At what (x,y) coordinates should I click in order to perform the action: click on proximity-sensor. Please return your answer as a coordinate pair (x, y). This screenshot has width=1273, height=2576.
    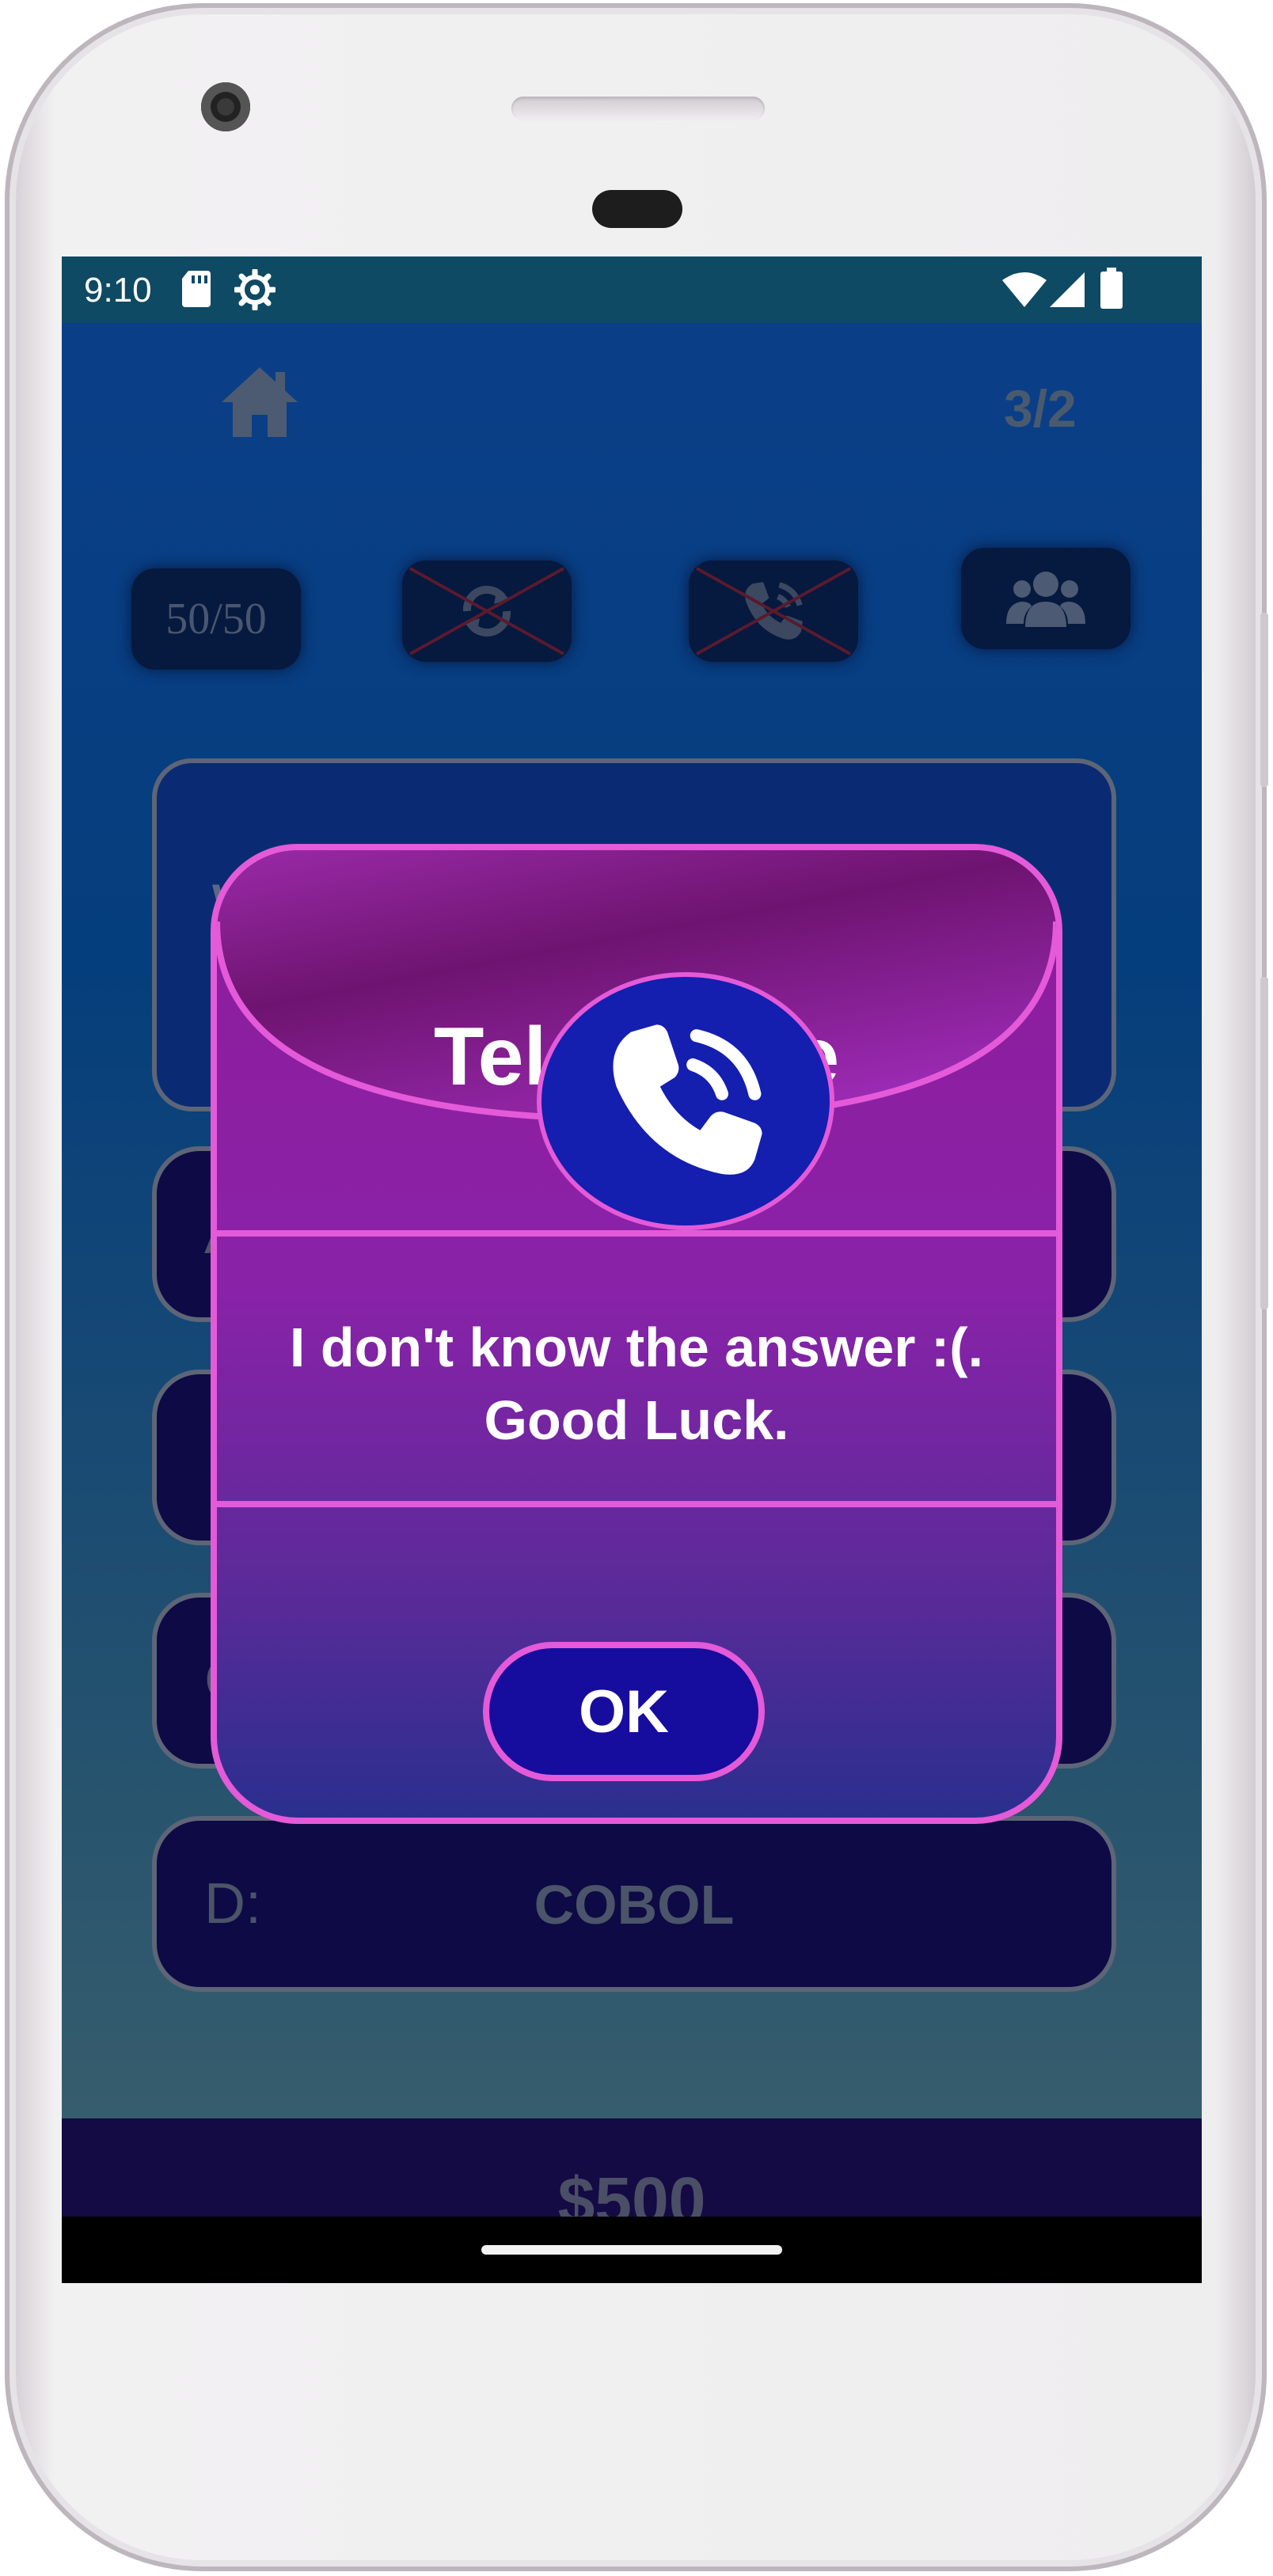
    Looking at the image, I should click on (637, 209).